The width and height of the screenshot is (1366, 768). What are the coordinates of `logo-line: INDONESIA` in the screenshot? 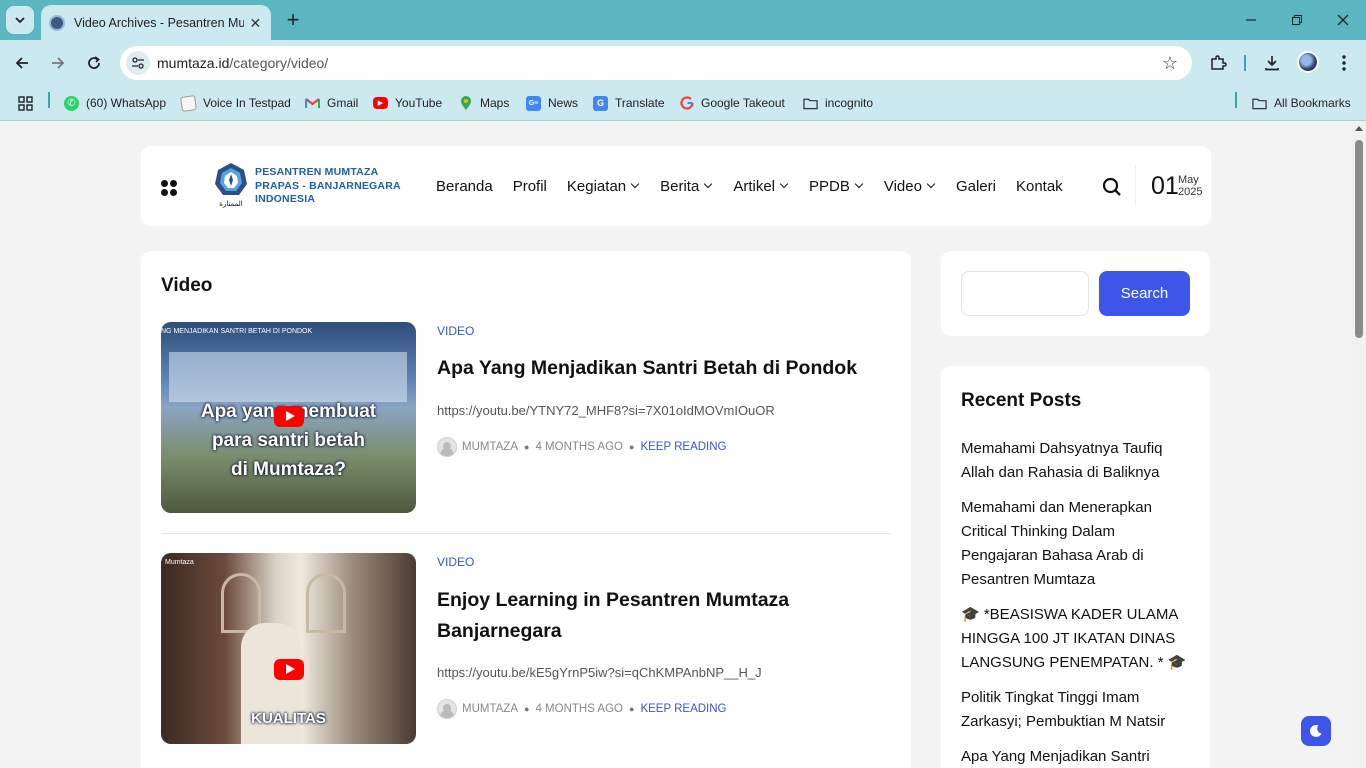 It's located at (285, 199).